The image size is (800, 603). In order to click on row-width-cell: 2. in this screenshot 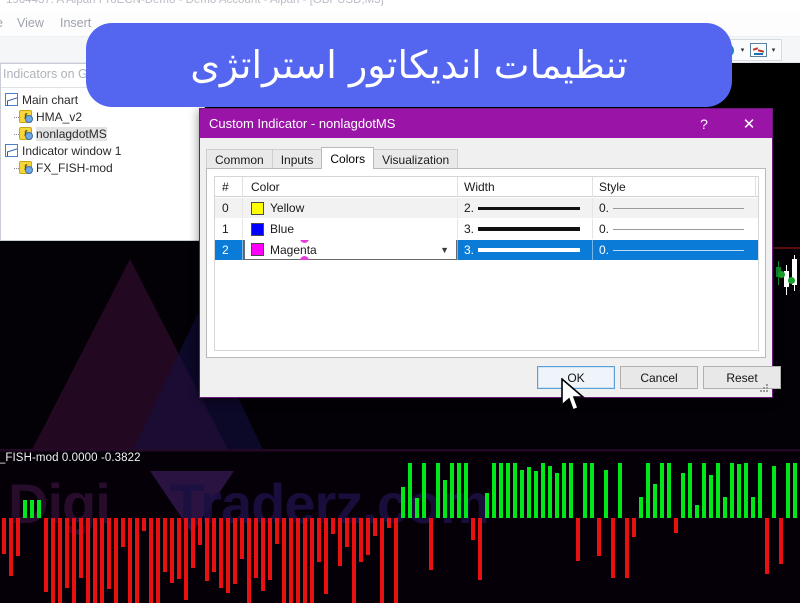, I will do `click(525, 208)`.